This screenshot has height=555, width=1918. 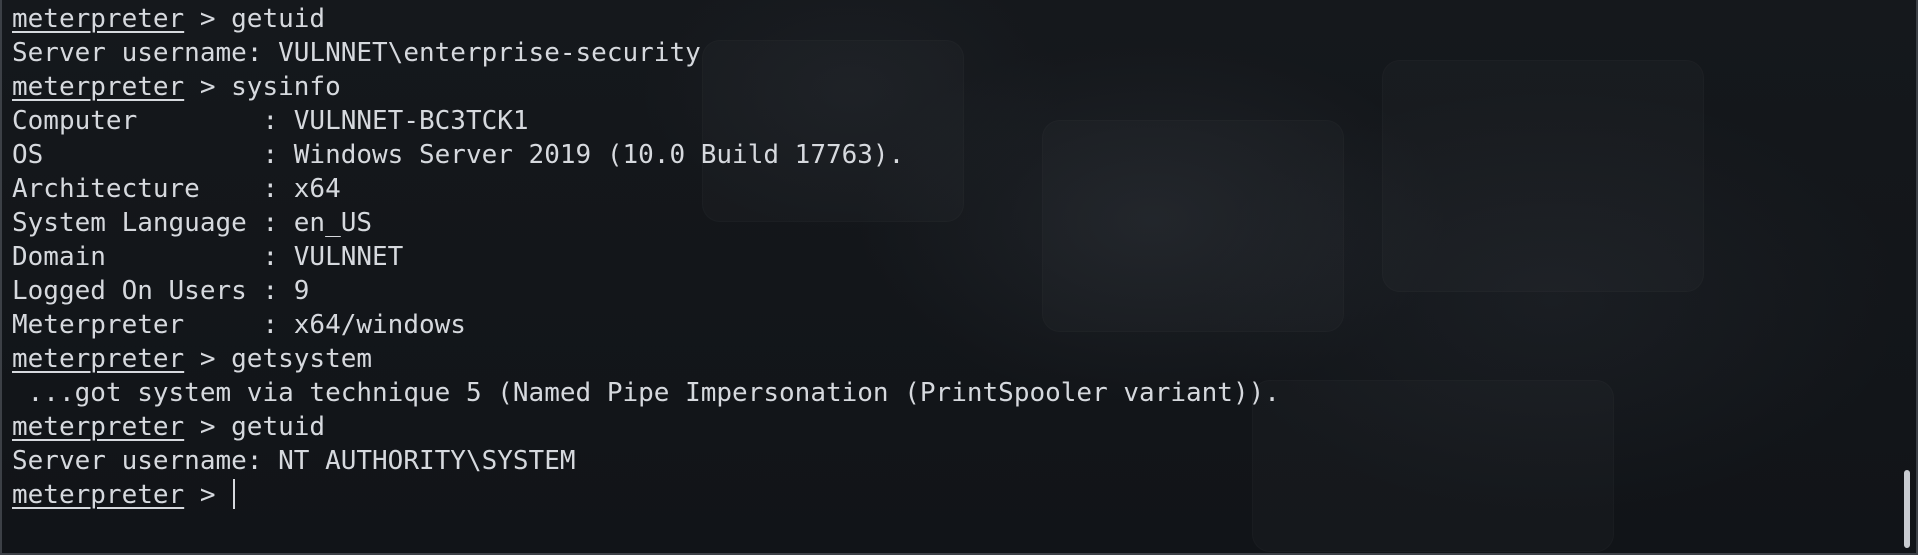 I want to click on output-line: Meterpreter : x64/windows, so click(x=952, y=325).